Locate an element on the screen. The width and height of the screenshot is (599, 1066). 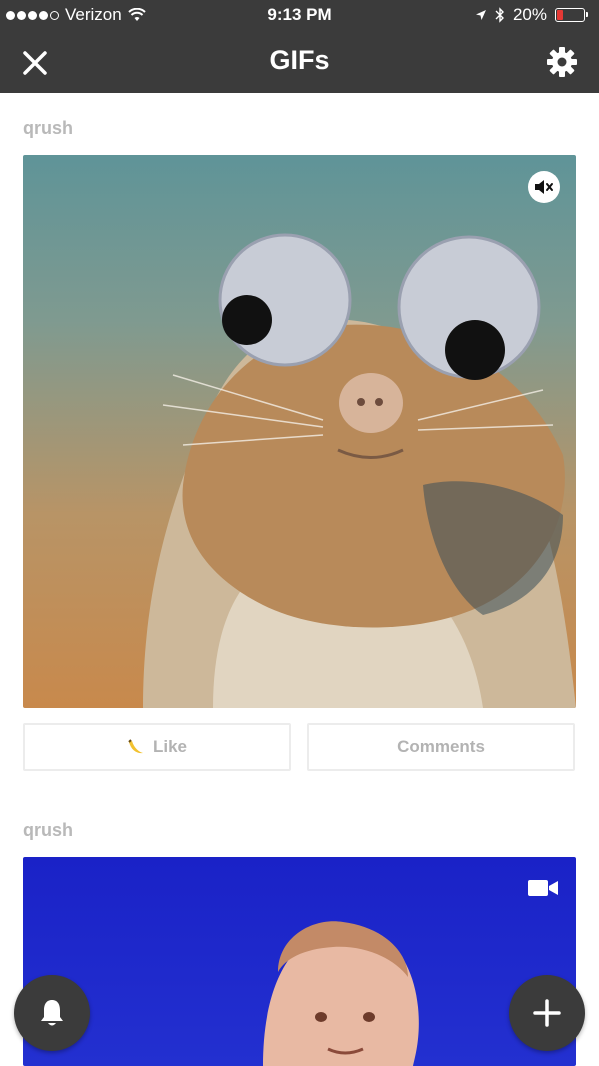
mute-icon is located at coordinates (544, 187).